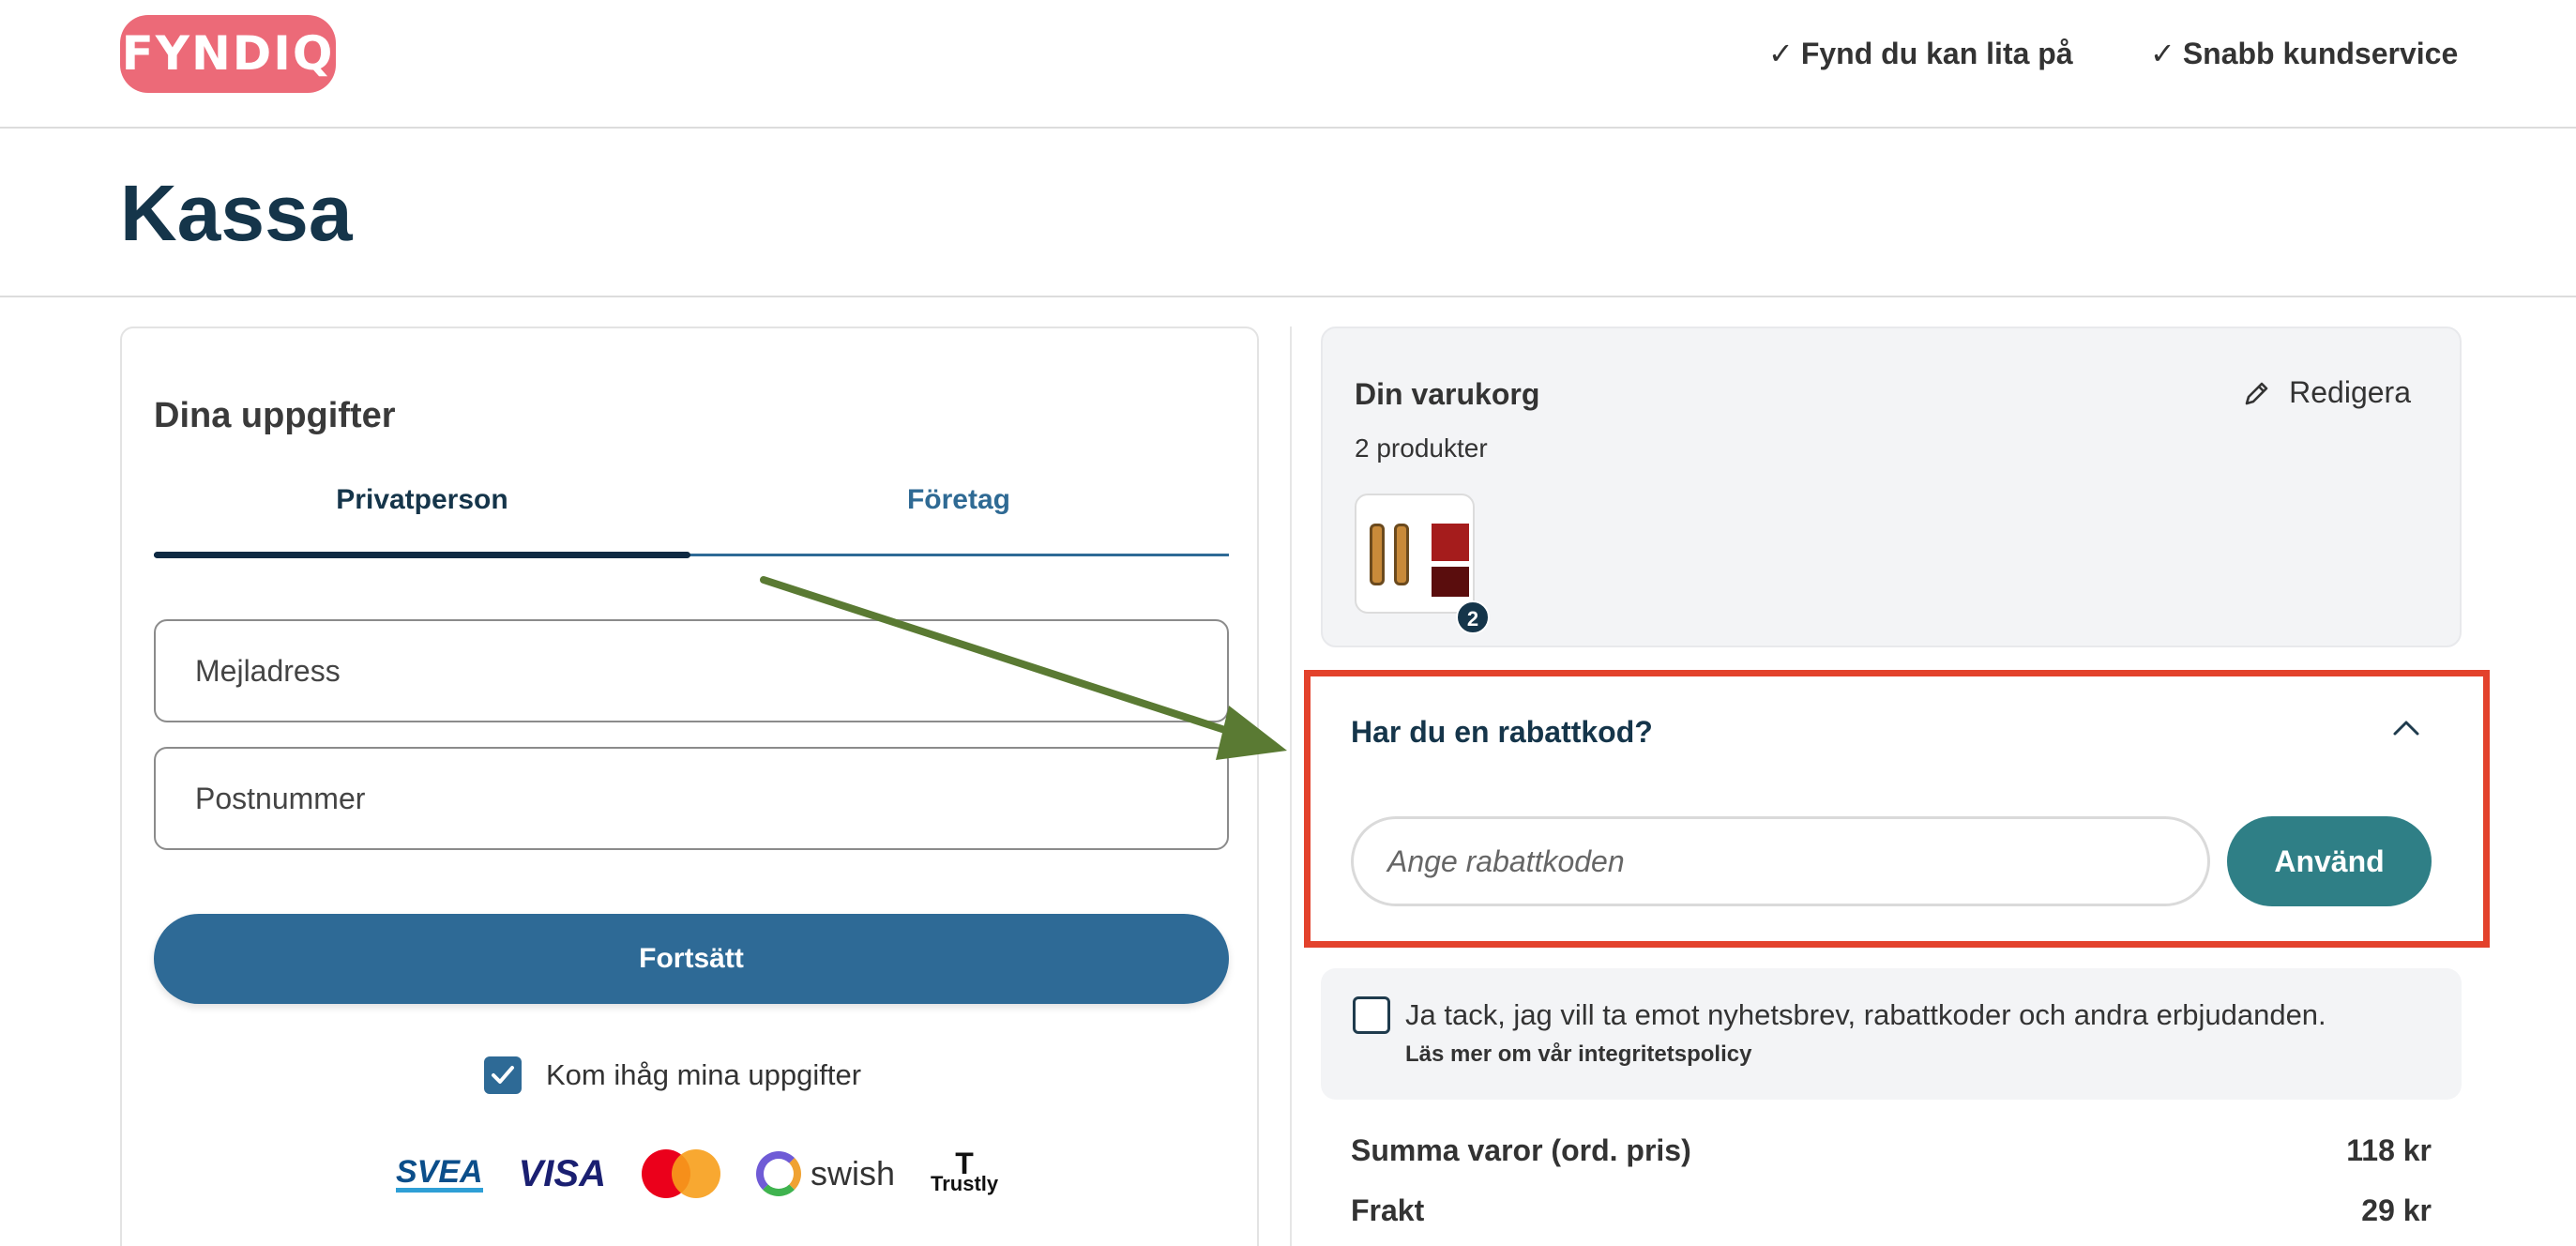 The width and height of the screenshot is (2576, 1246). Describe the element at coordinates (422, 500) in the screenshot. I see `tab-private-person: Privatperson` at that location.